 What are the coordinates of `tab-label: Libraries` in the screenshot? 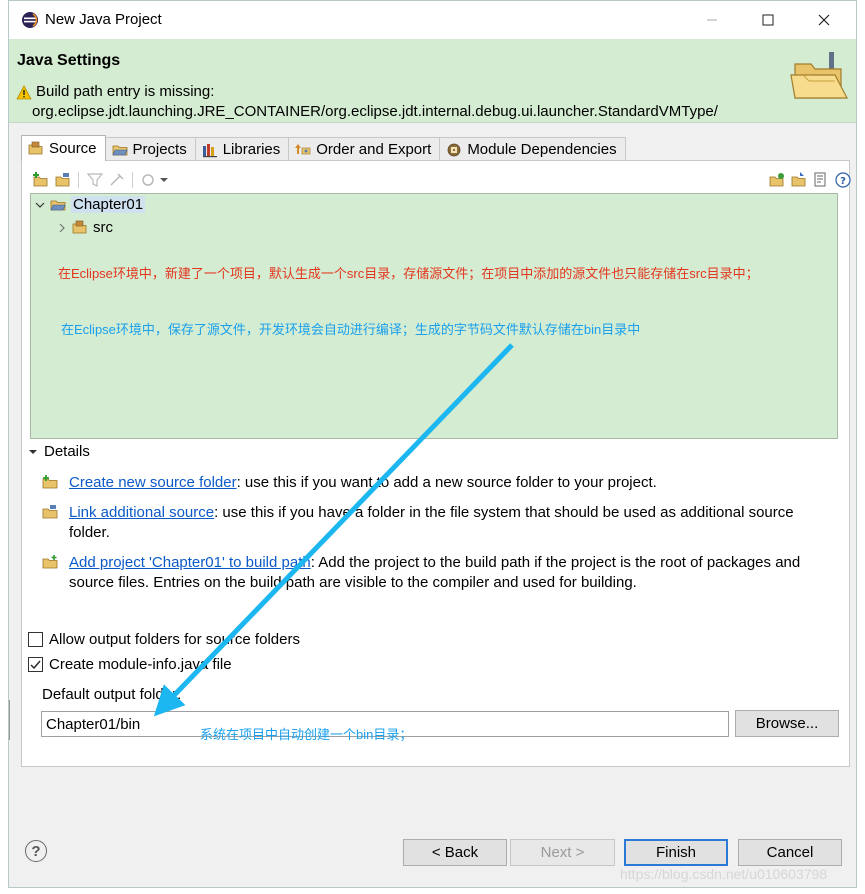 It's located at (251, 149).